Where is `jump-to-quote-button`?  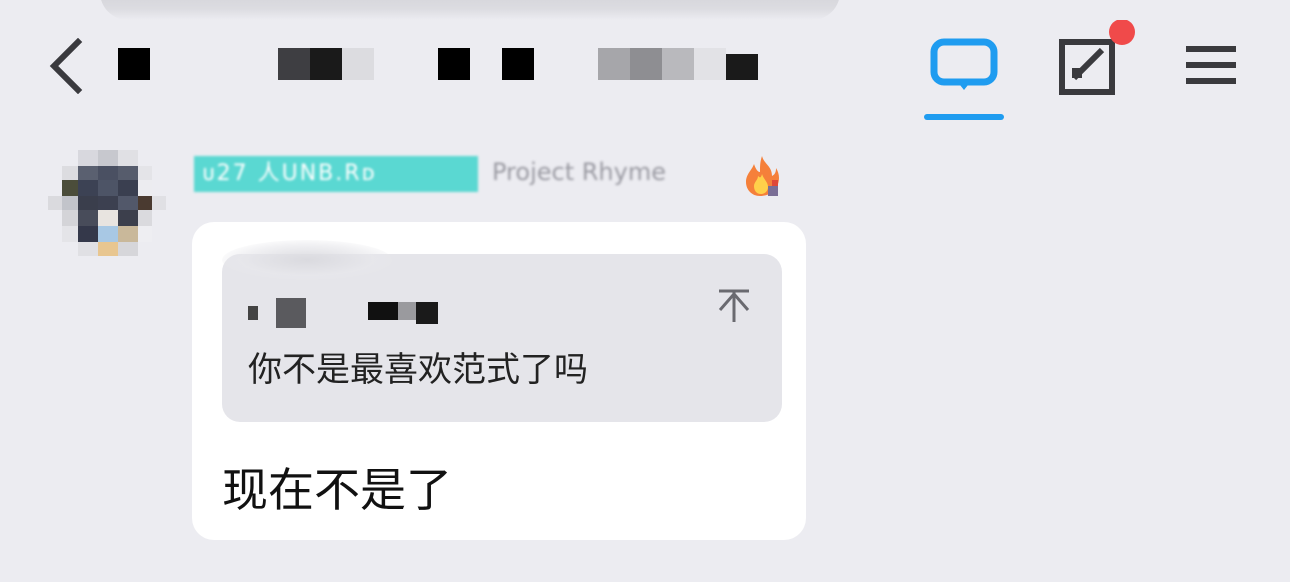 jump-to-quote-button is located at coordinates (734, 306).